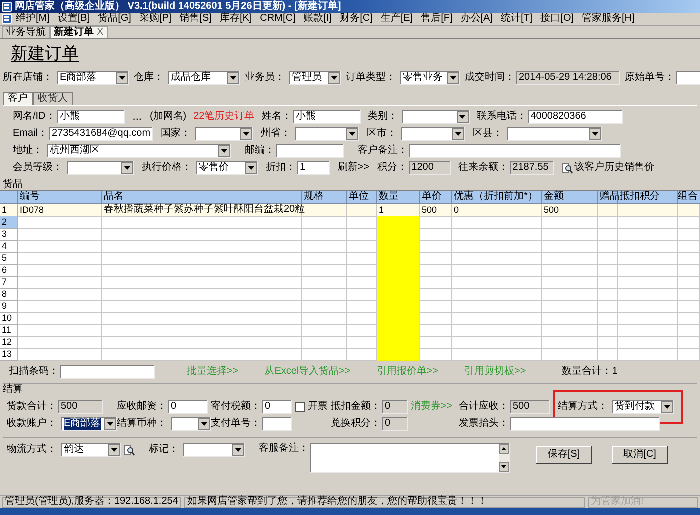  I want to click on quantity-cell, so click(398, 222).